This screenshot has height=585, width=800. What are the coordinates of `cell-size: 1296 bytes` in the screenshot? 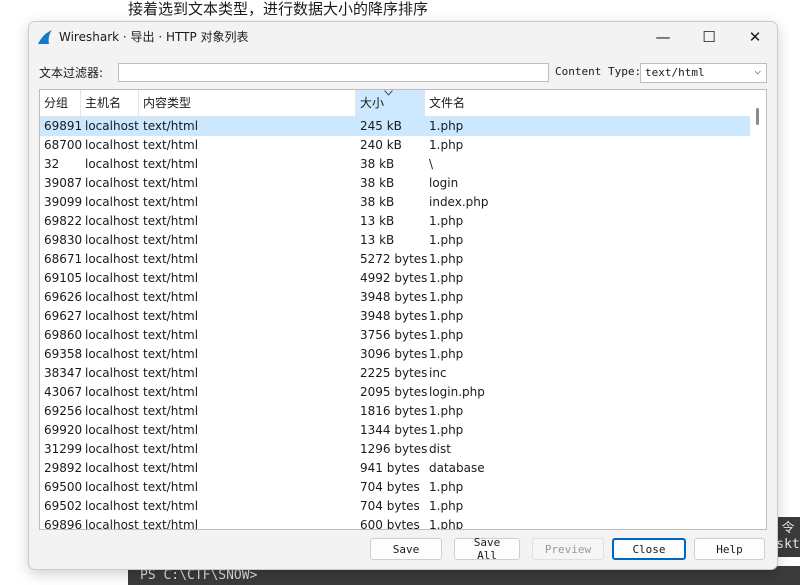 It's located at (394, 449).